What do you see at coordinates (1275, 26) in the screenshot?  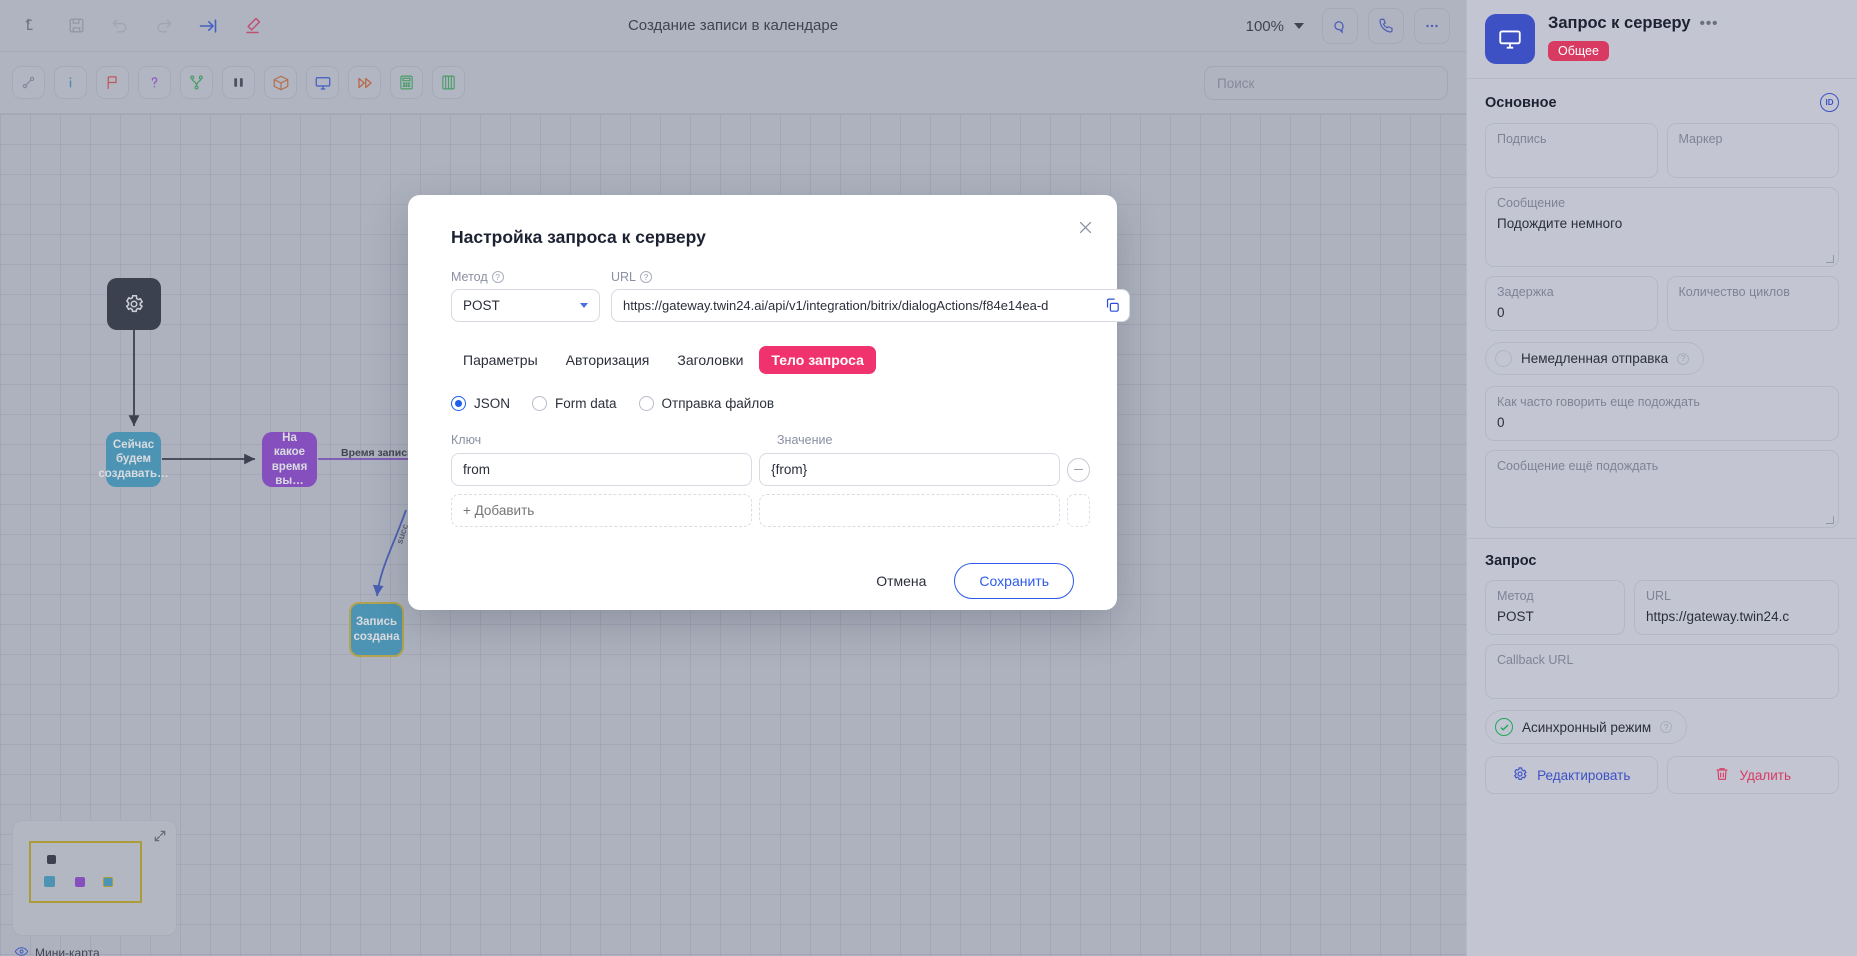 I see `zoom-selector: 100%` at bounding box center [1275, 26].